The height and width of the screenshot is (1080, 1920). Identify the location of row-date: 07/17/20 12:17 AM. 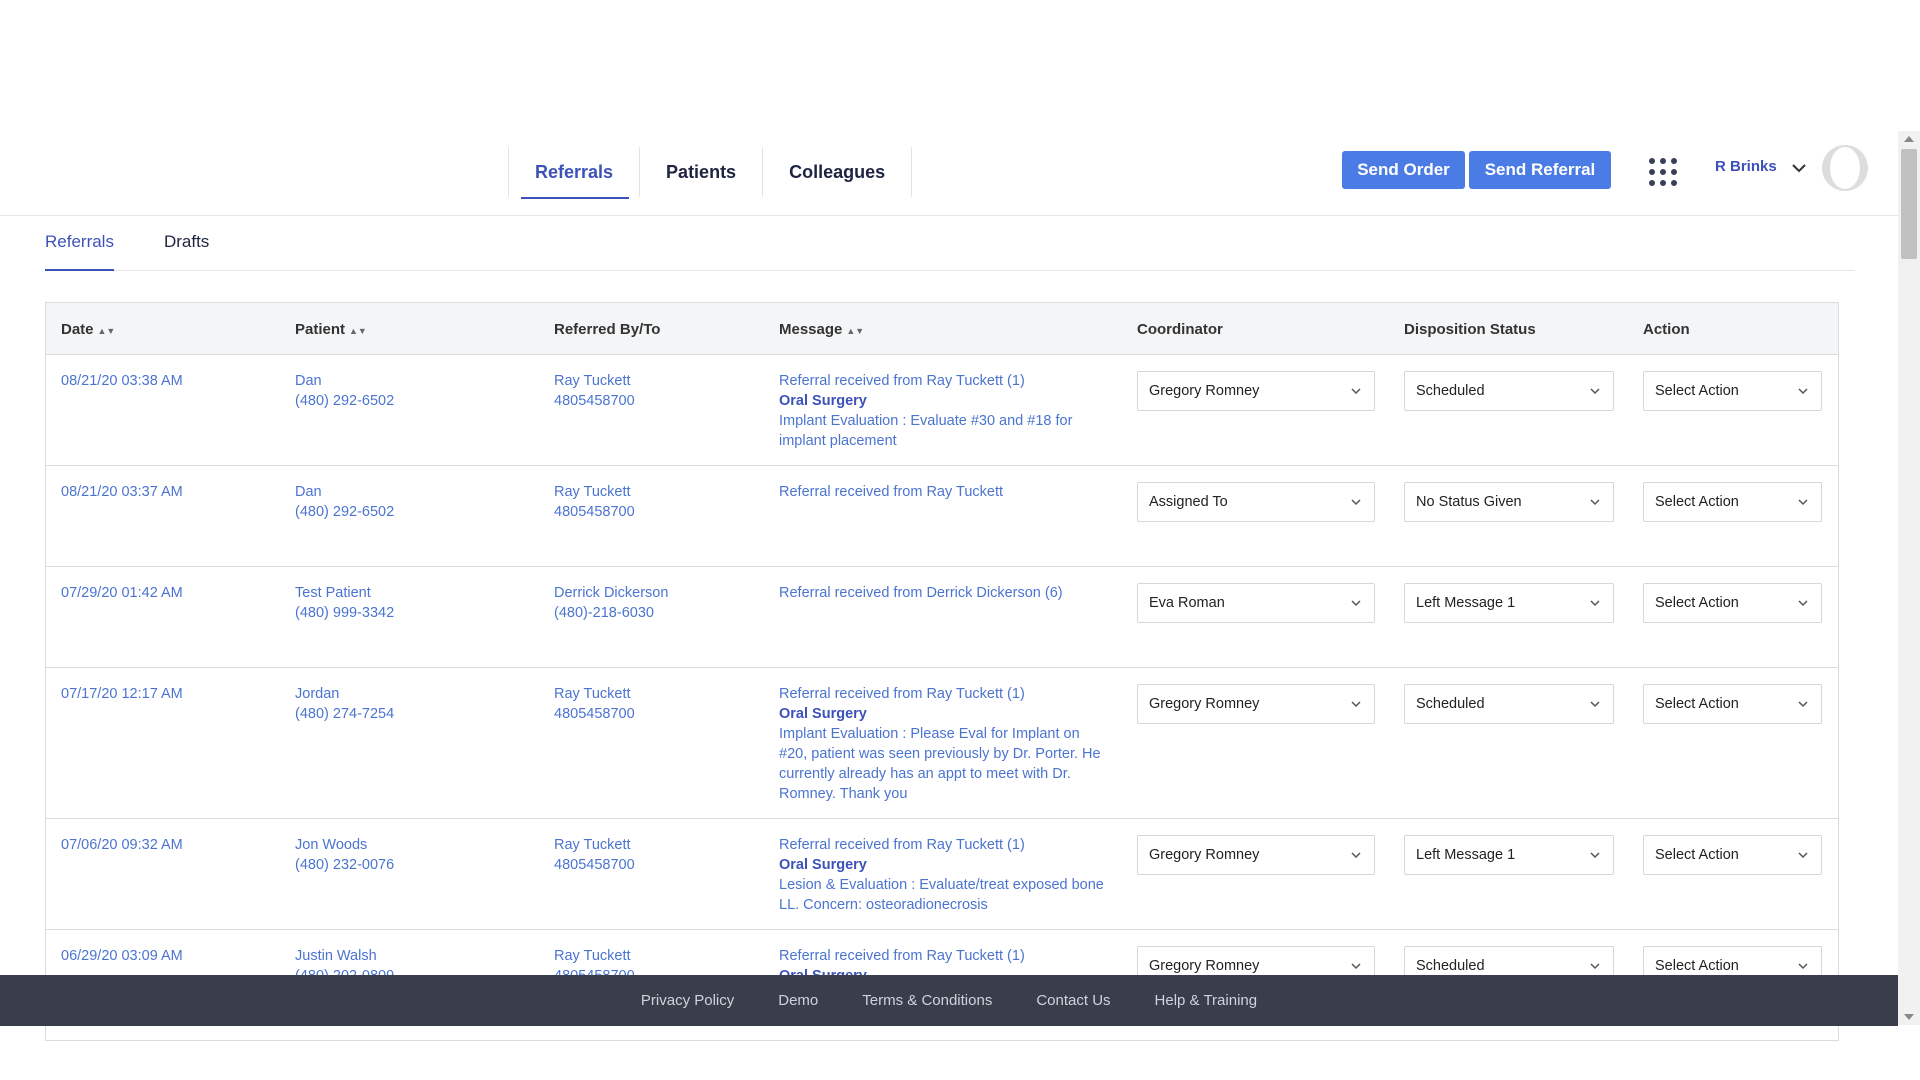
(122, 694).